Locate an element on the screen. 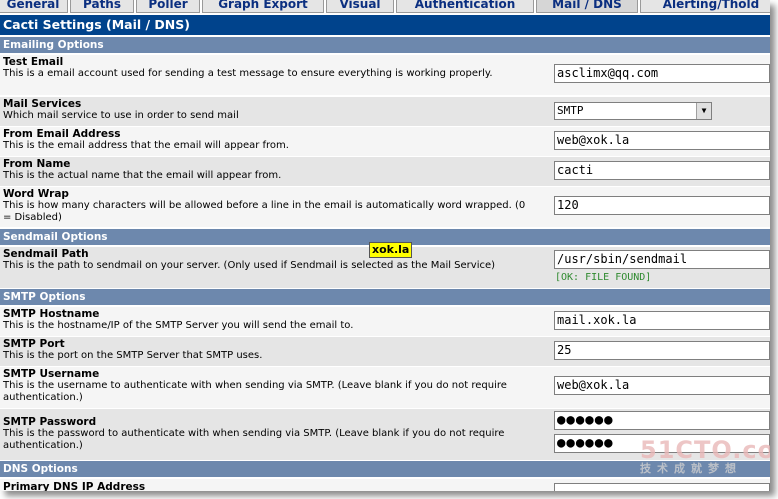 This screenshot has height=499, width=778. tab-visual: Visual is located at coordinates (360, 6).